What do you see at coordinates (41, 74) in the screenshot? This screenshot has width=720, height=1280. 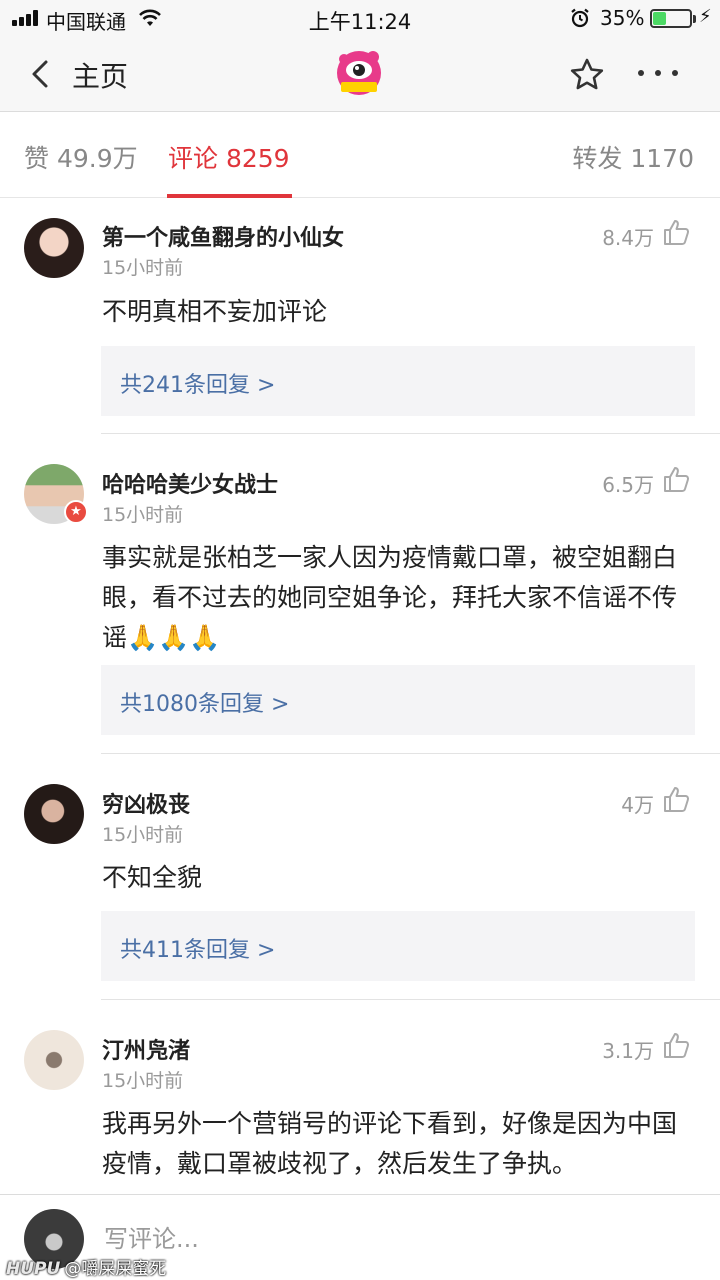 I see `chevron-left-icon` at bounding box center [41, 74].